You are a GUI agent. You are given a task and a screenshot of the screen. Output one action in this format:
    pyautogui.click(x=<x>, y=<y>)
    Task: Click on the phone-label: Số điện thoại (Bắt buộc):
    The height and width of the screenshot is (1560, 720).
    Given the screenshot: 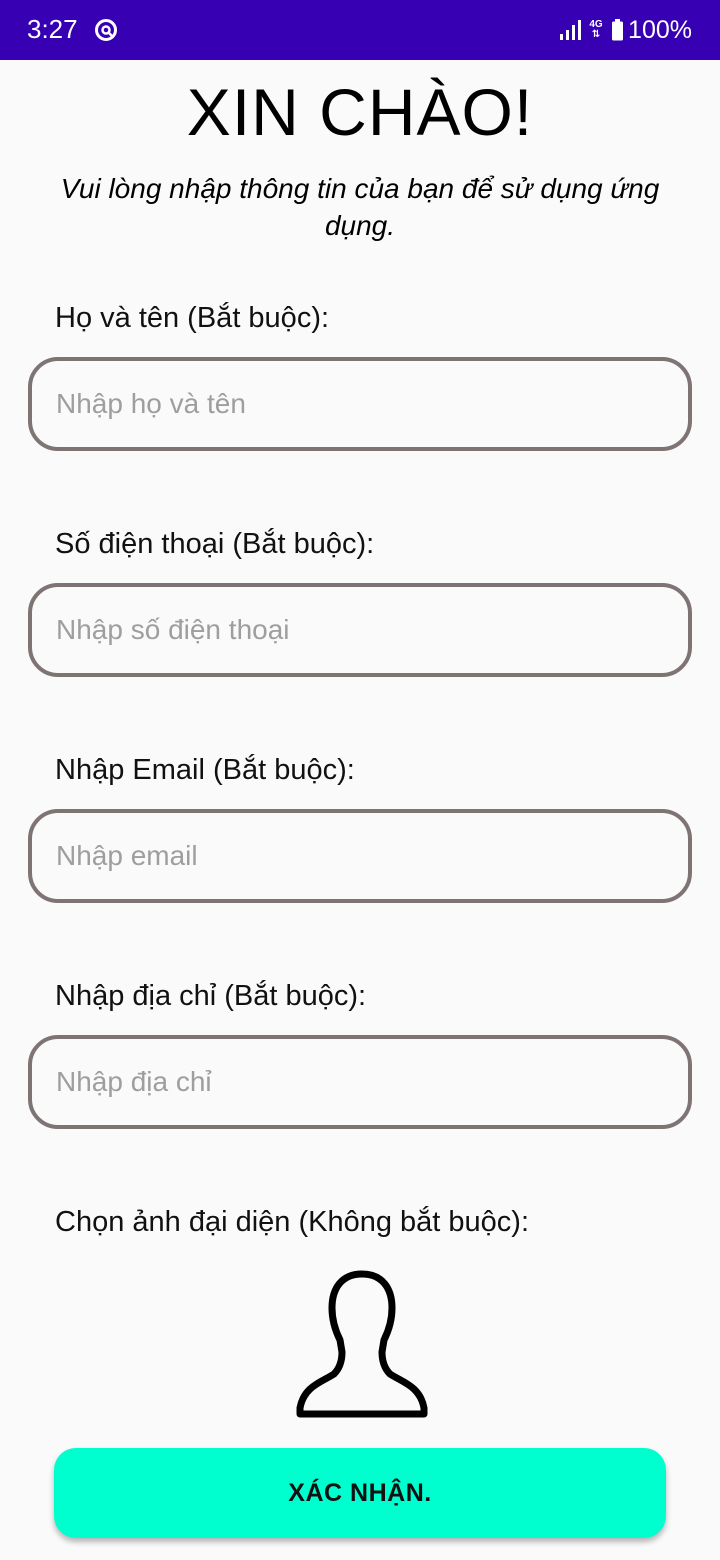 What is the action you would take?
    pyautogui.click(x=215, y=544)
    